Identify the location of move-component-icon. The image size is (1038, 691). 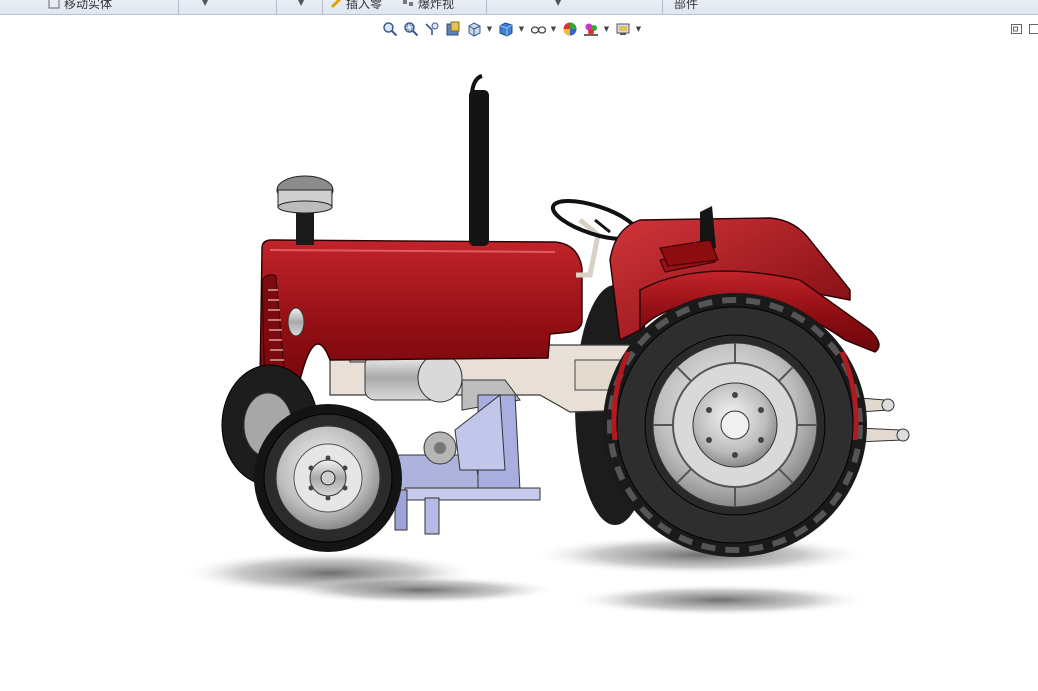
(54, 4).